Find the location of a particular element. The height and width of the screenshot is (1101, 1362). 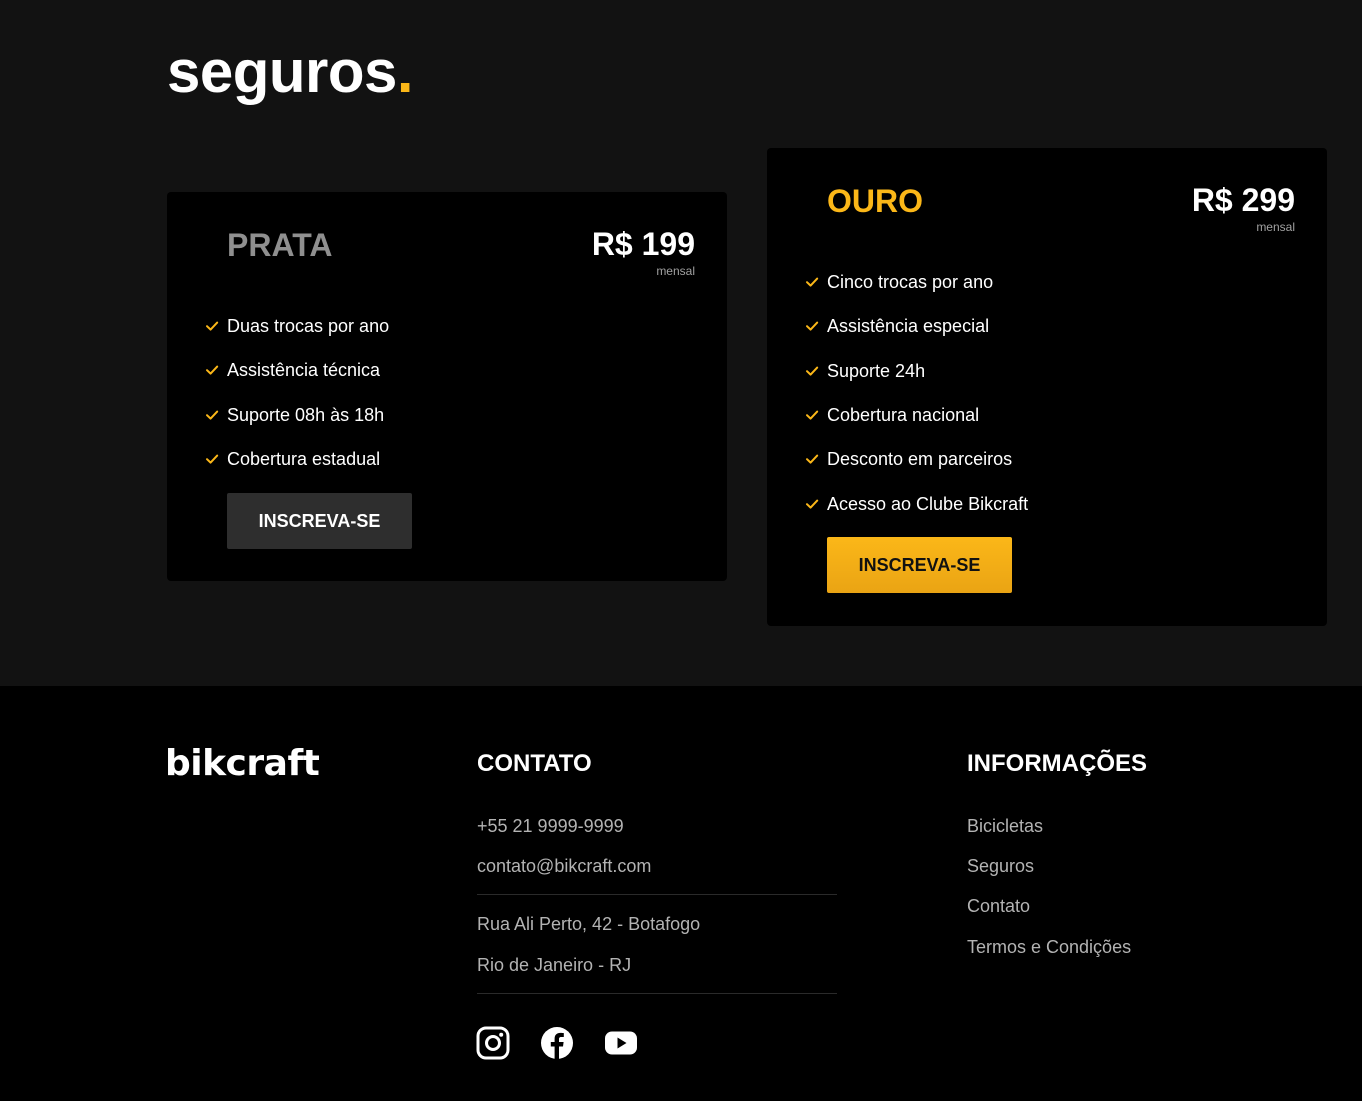

feature-item: Acesso ao Clube Bikcraft is located at coordinates (916, 503).